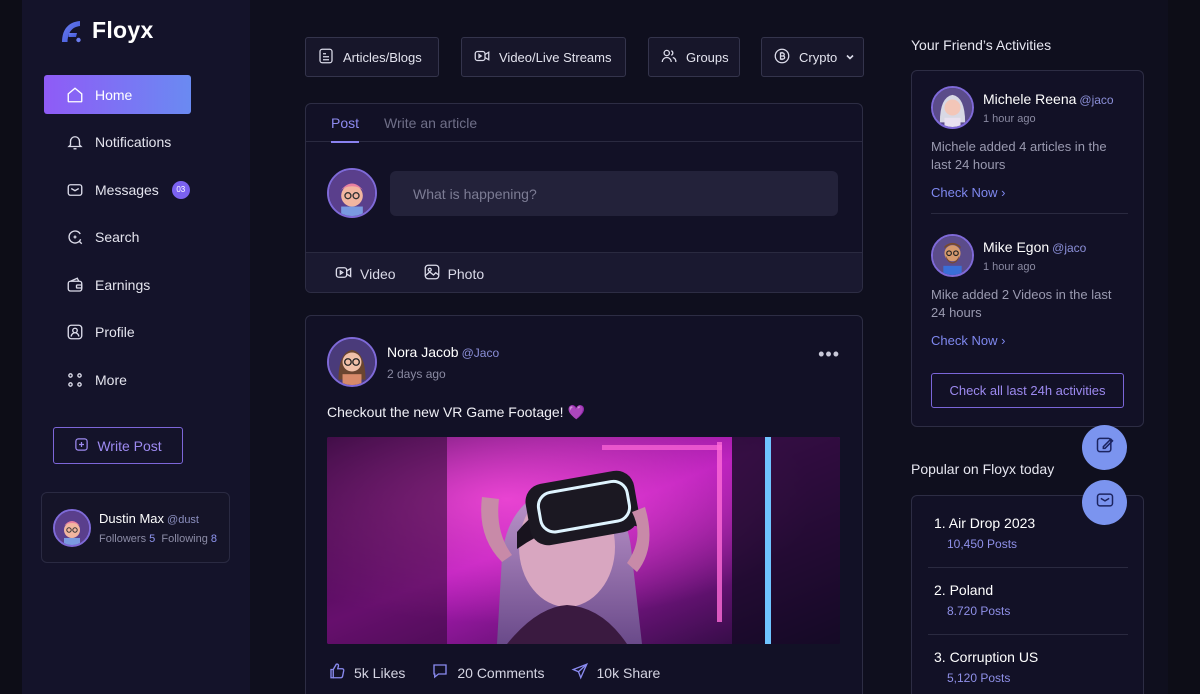 The image size is (1200, 694). I want to click on topic-name: 3. Corruption US, so click(986, 657).